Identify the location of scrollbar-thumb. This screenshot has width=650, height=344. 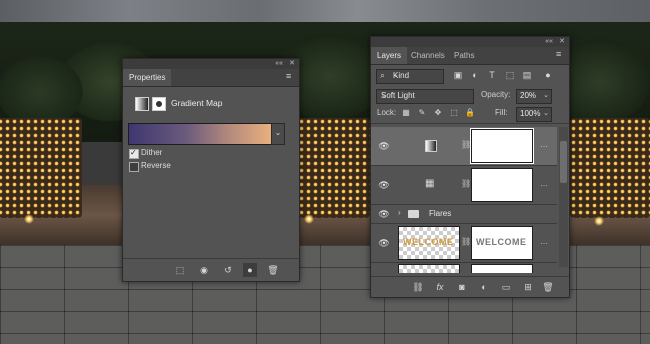
(563, 162).